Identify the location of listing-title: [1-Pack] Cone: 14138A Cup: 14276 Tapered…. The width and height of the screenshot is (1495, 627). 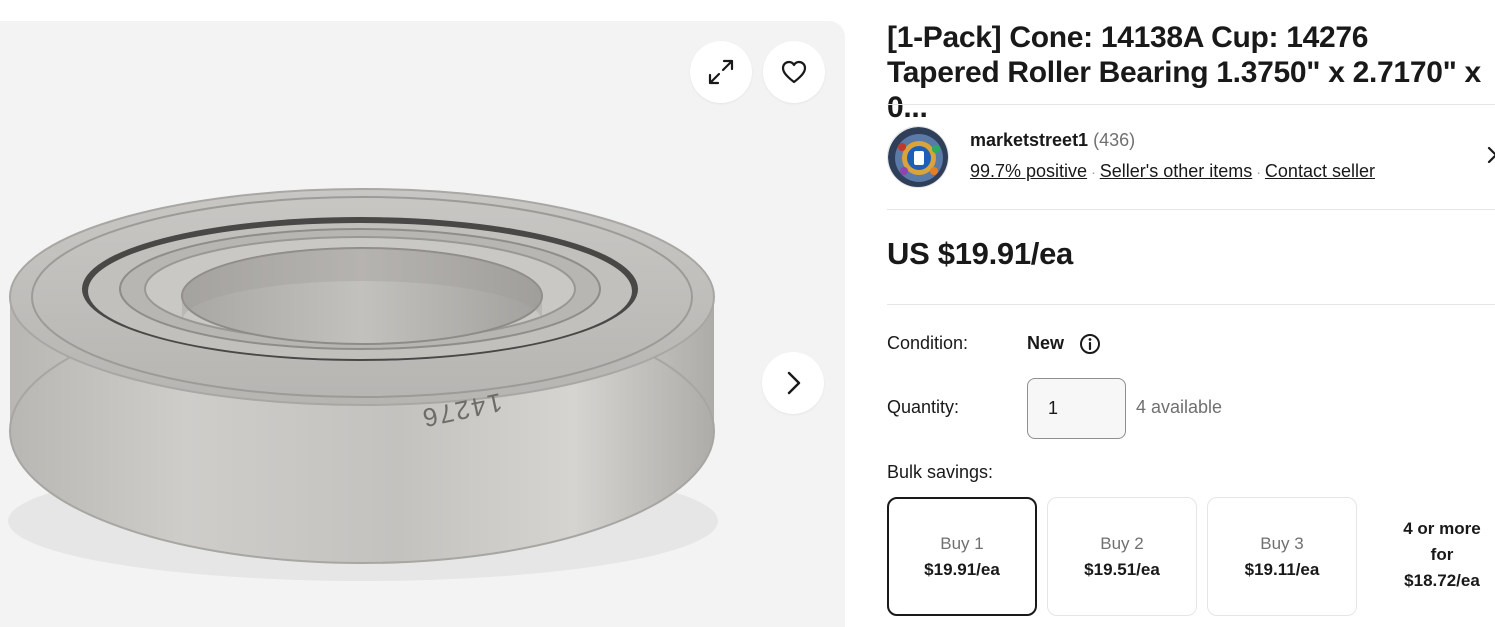
(1184, 72).